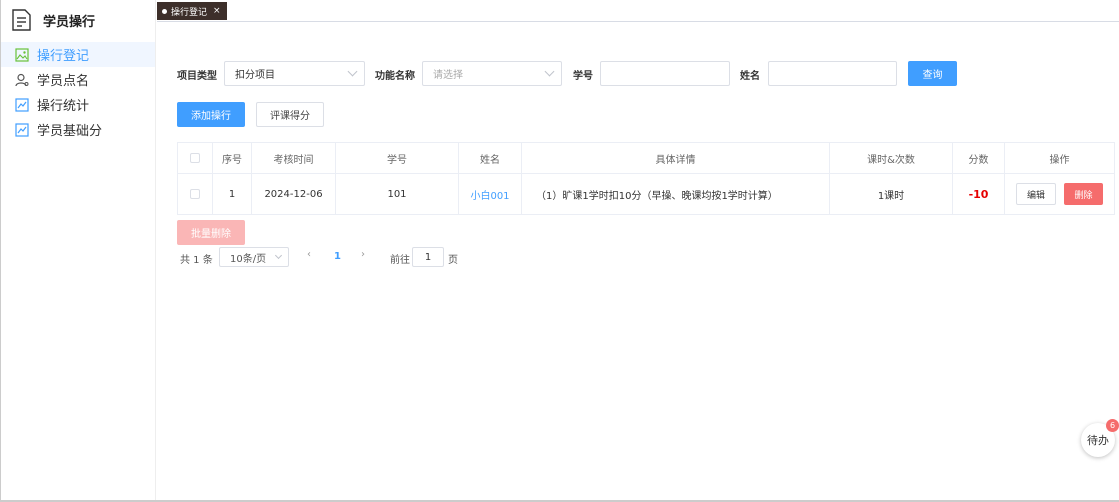 Image resolution: width=1119 pixels, height=502 pixels. What do you see at coordinates (197, 76) in the screenshot?
I see `project-type-label: 项目类型` at bounding box center [197, 76].